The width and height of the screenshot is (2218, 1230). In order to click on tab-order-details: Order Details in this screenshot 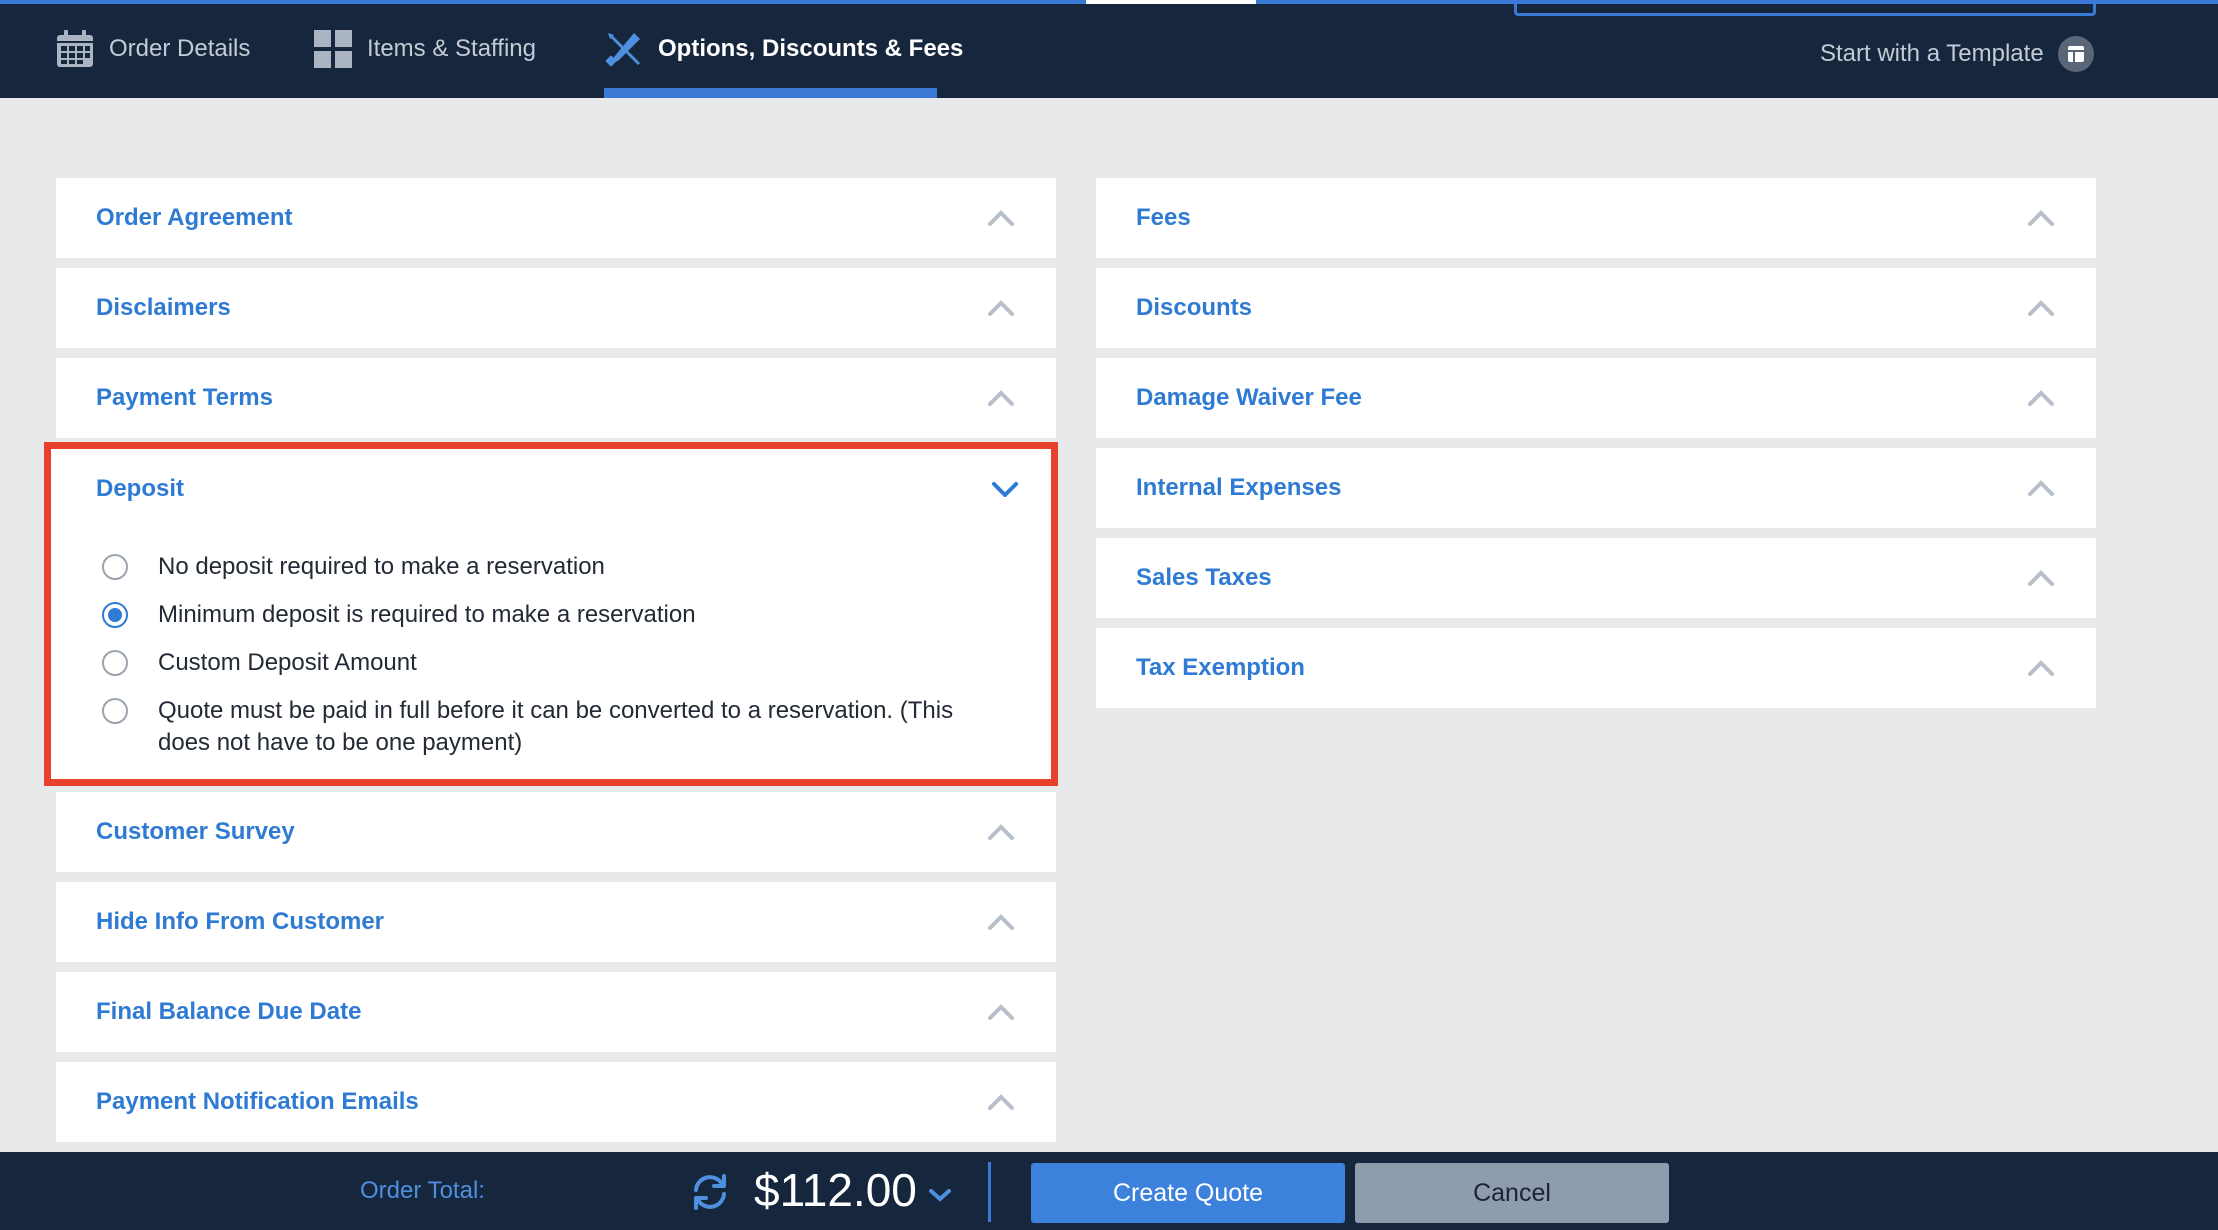, I will do `click(152, 49)`.